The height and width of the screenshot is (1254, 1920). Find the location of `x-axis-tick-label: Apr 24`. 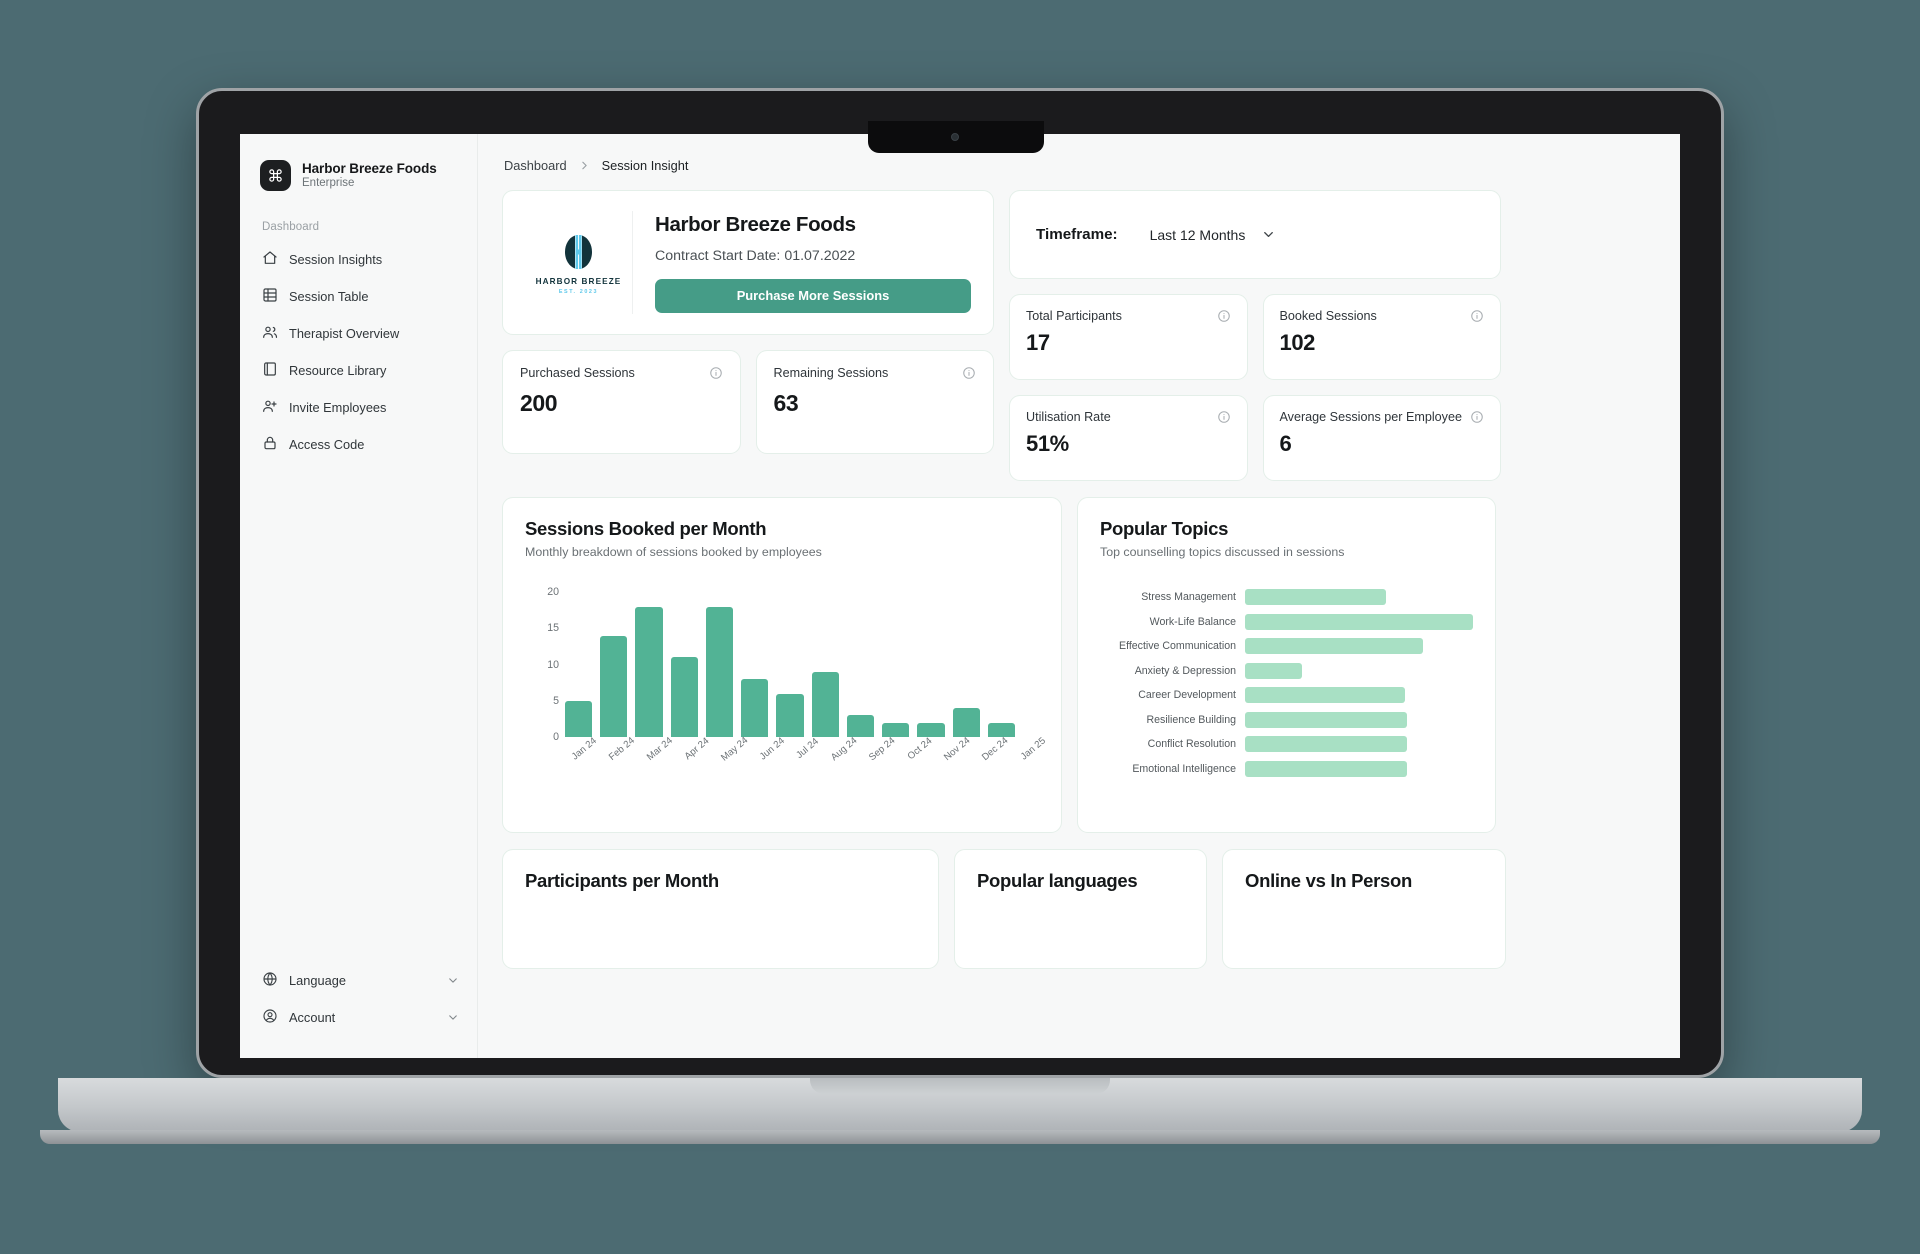

x-axis-tick-label: Apr 24 is located at coordinates (696, 749).